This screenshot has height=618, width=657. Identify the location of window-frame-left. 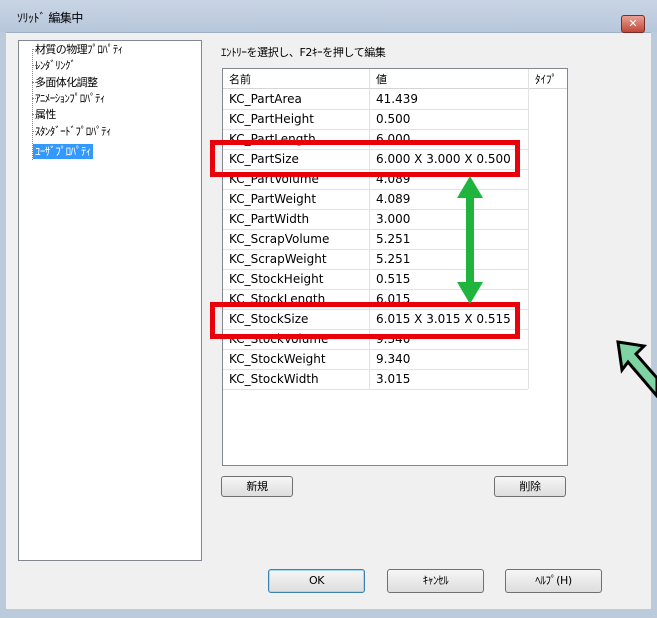
(3, 325).